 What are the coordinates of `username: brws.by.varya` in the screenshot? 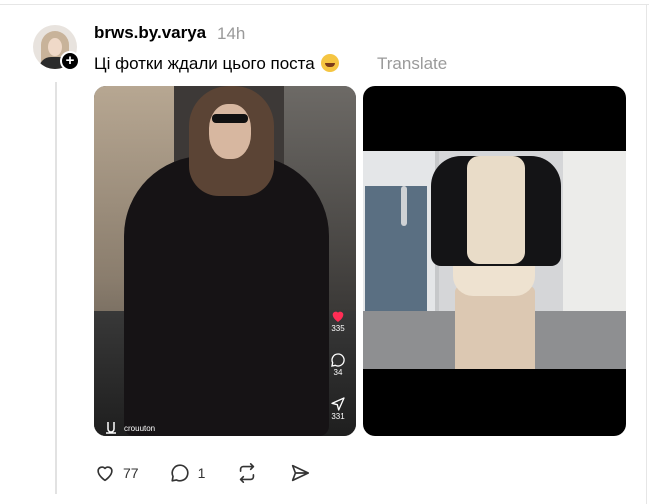 It's located at (150, 33).